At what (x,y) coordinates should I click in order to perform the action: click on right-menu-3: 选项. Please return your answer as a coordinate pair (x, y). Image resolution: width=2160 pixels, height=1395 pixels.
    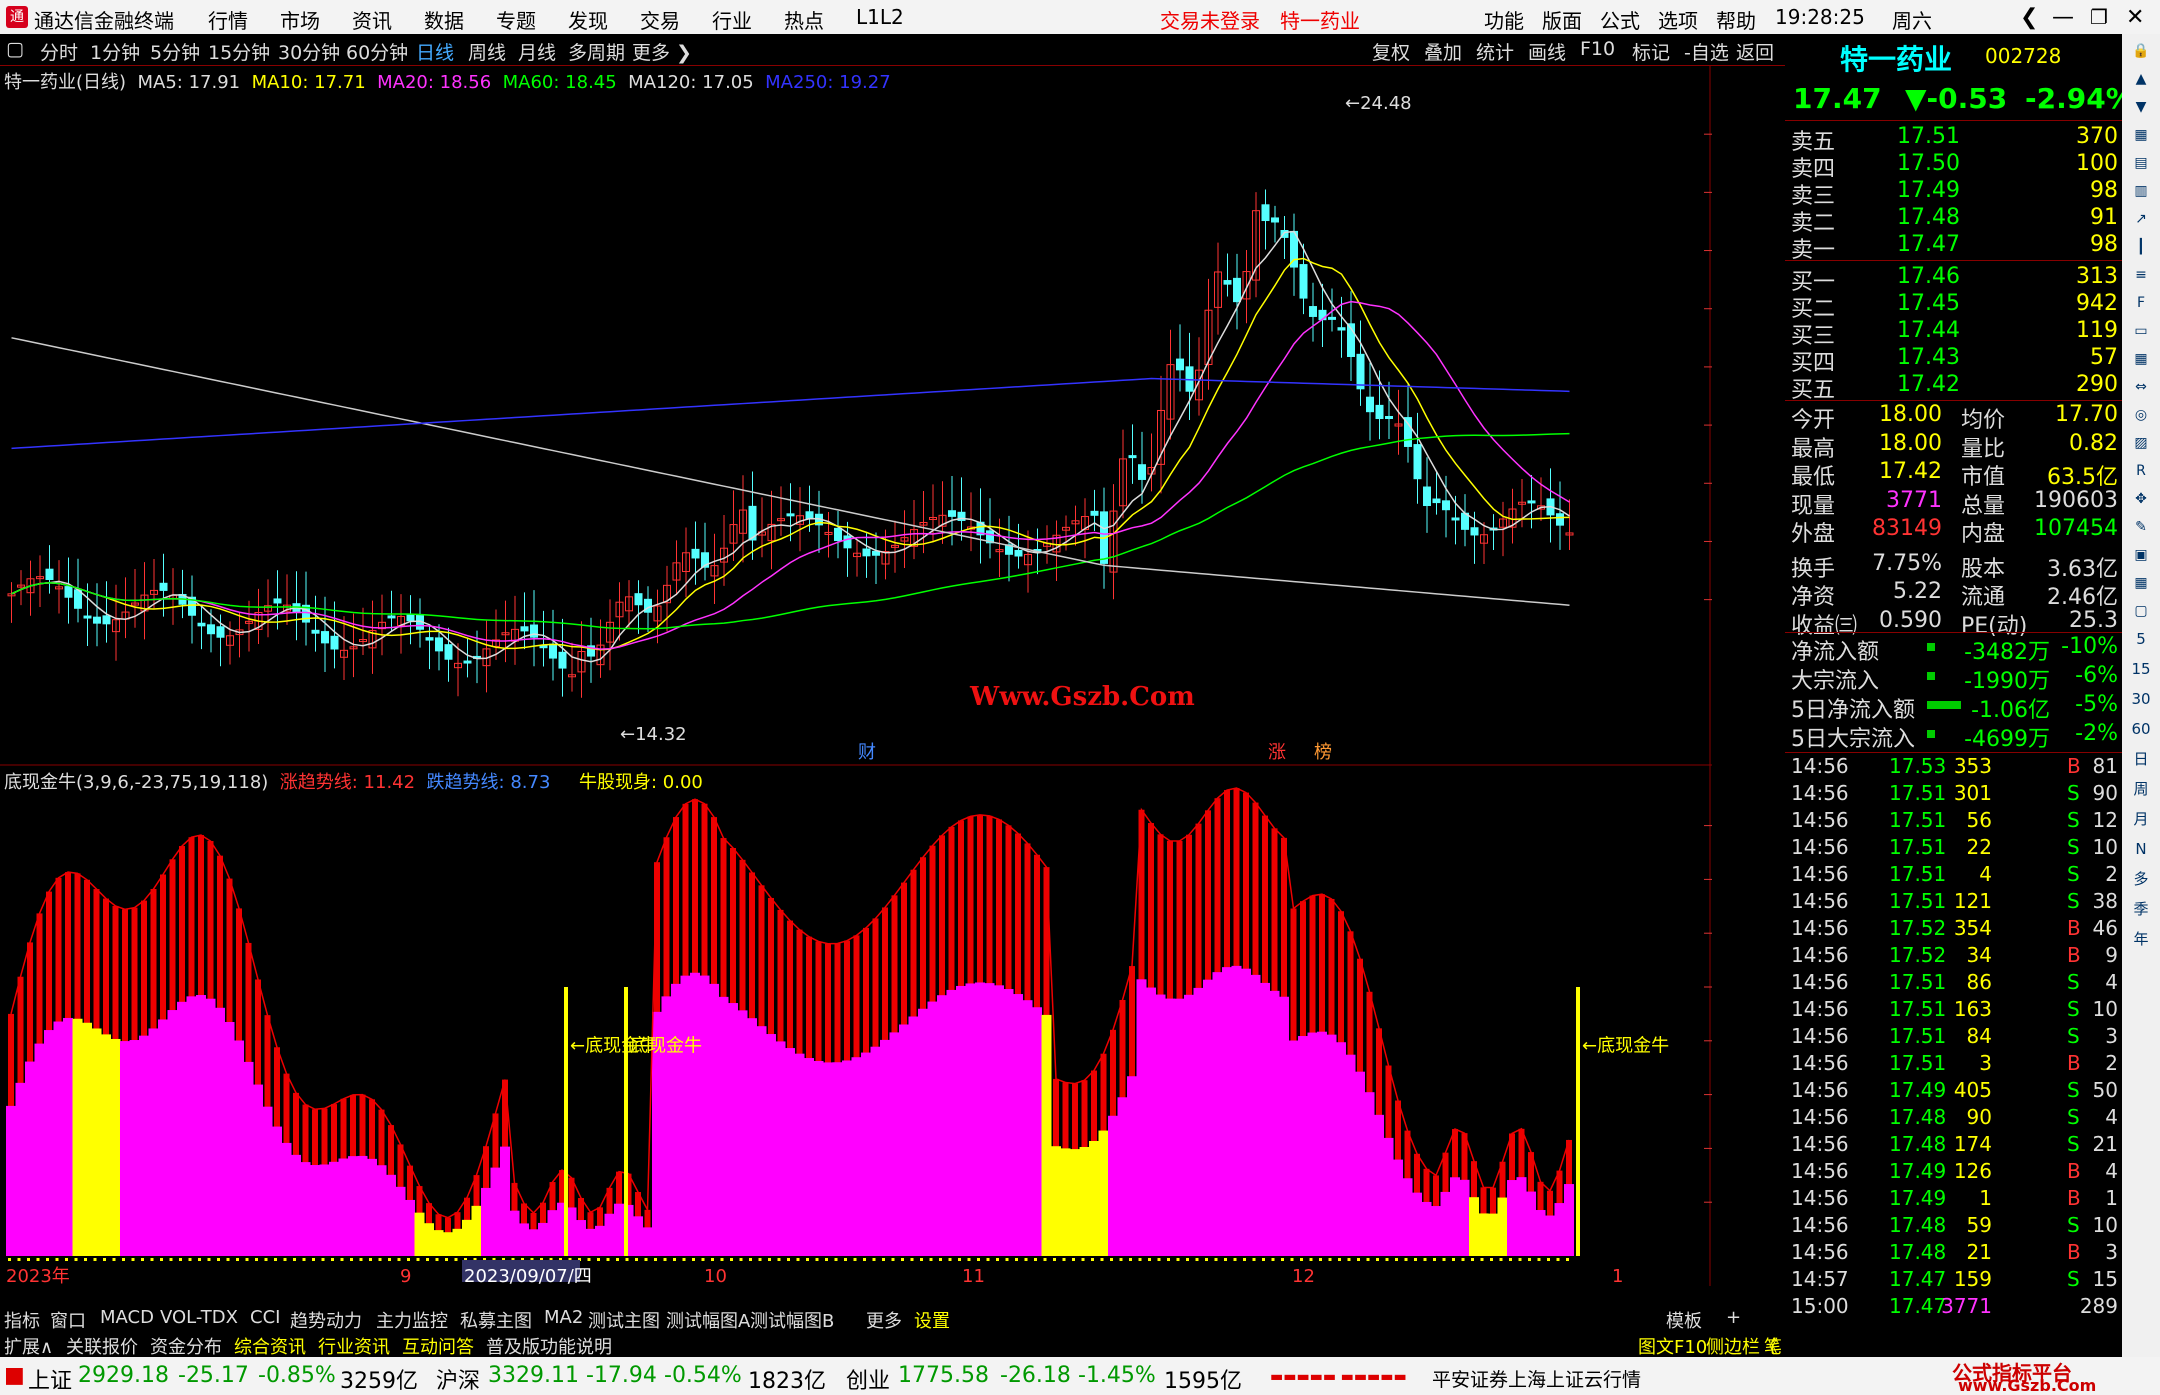
    Looking at the image, I should click on (1678, 19).